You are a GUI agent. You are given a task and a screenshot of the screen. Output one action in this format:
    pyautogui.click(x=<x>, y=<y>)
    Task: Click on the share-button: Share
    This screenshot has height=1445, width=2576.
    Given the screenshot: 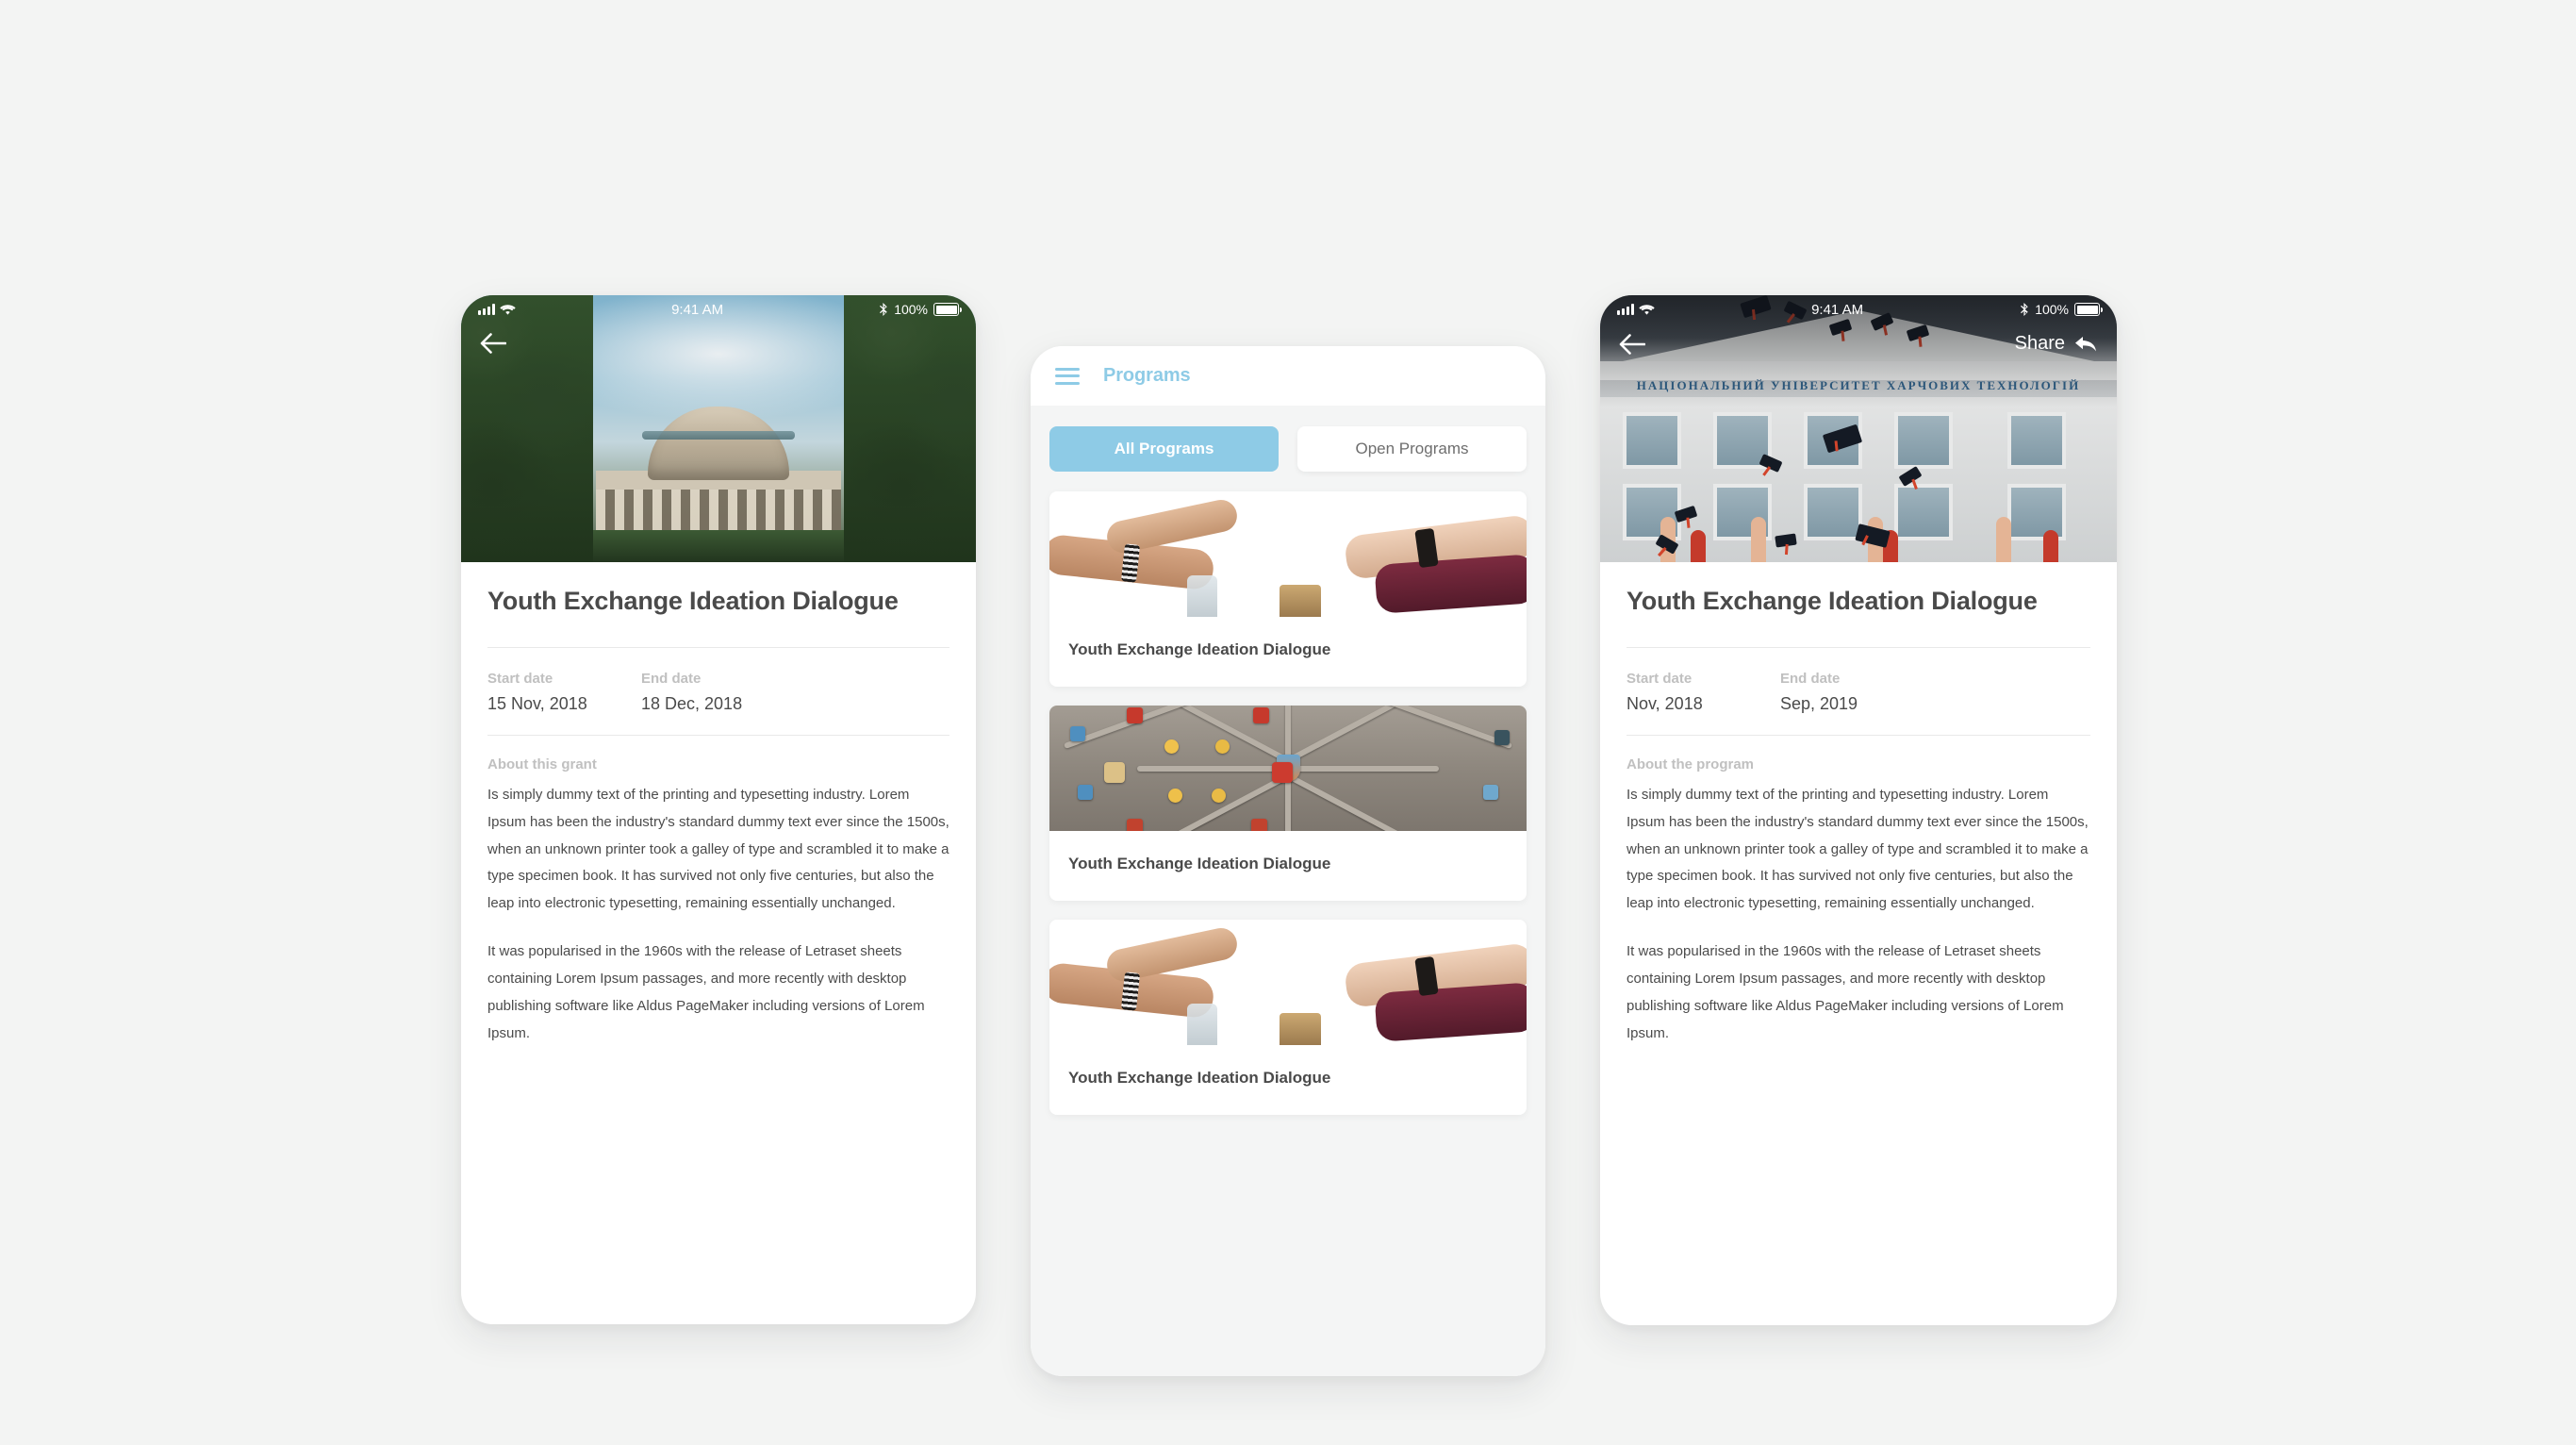 What is the action you would take?
    pyautogui.click(x=2056, y=344)
    